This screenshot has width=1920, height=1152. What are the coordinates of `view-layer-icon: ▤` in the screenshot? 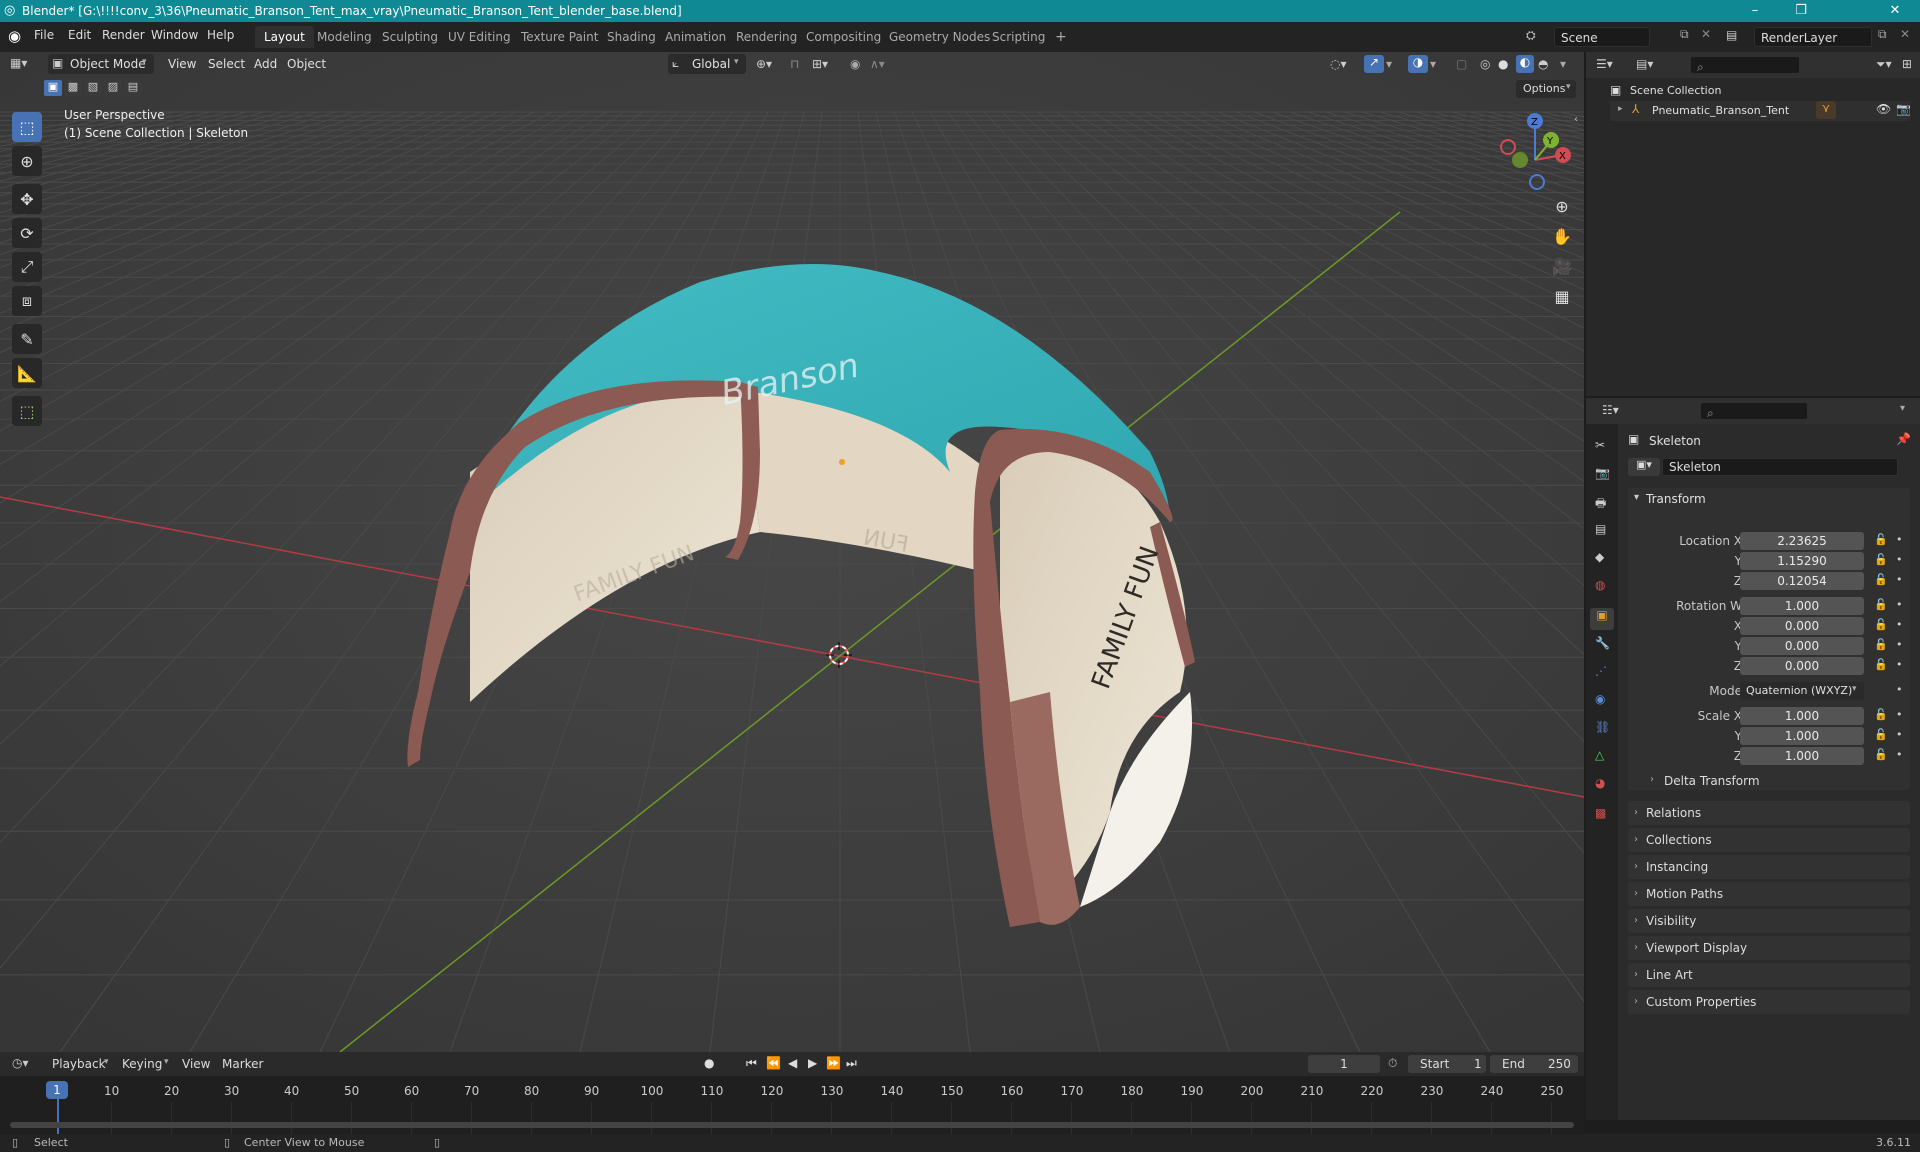 It's located at (1731, 35).